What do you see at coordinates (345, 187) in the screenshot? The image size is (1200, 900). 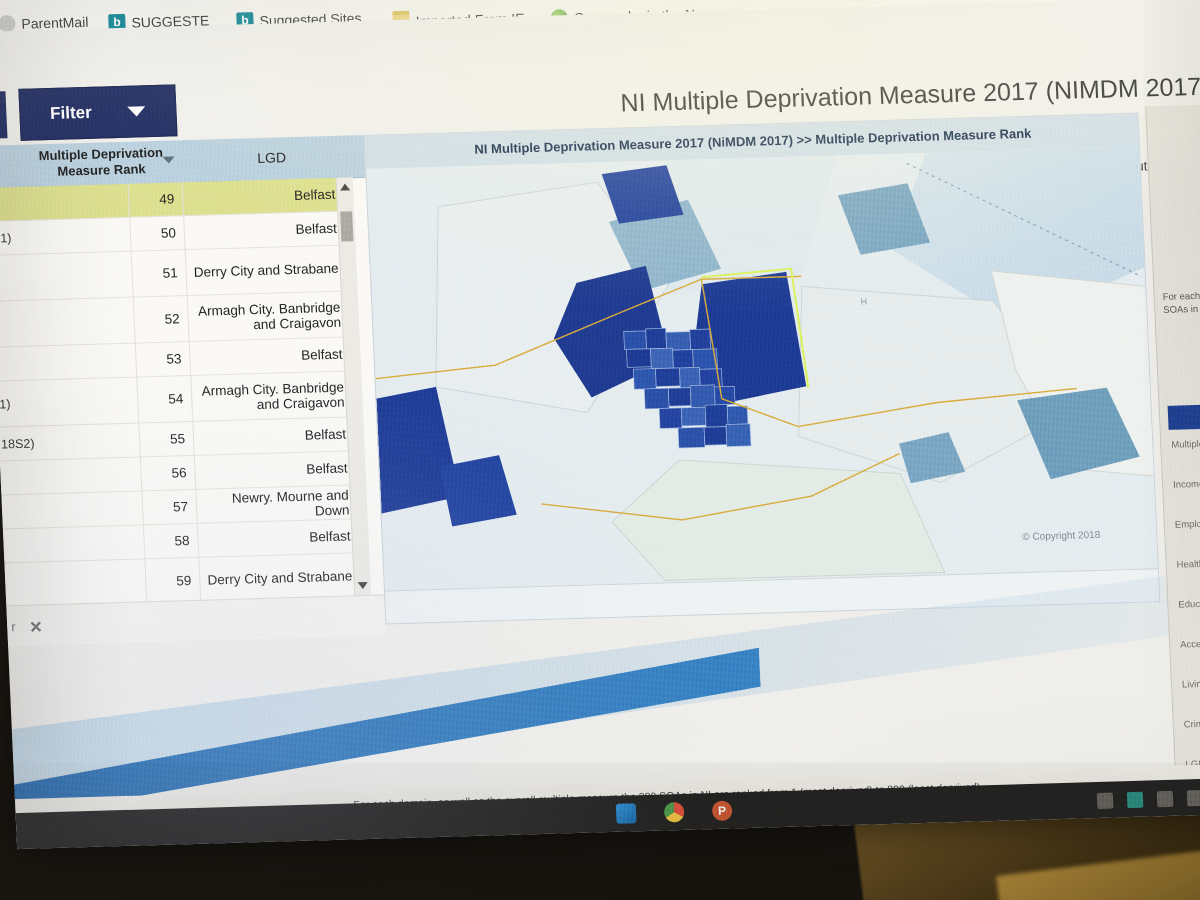 I see `scroll-up-arrow-icon` at bounding box center [345, 187].